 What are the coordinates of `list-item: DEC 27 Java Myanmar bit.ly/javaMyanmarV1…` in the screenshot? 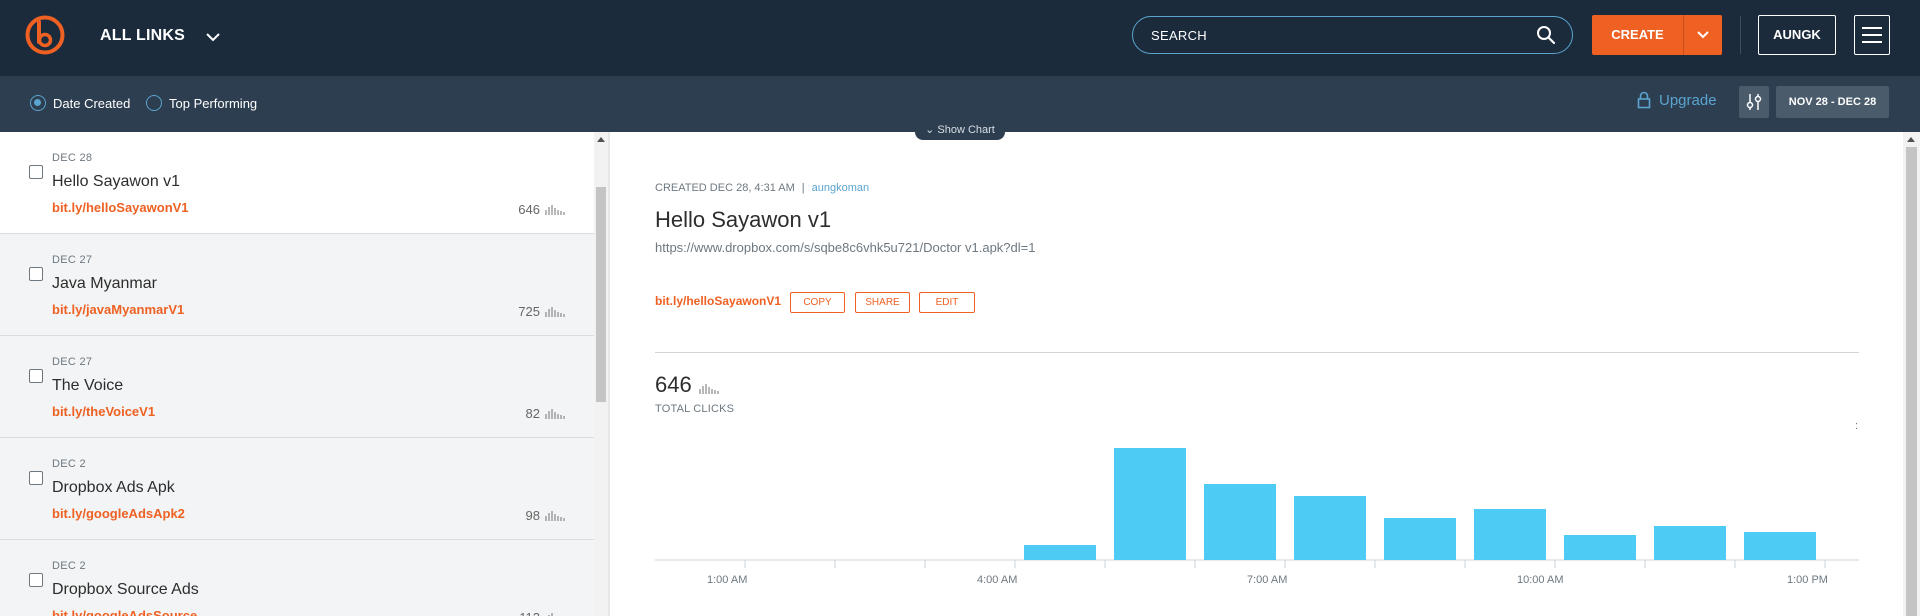 It's located at (297, 285).